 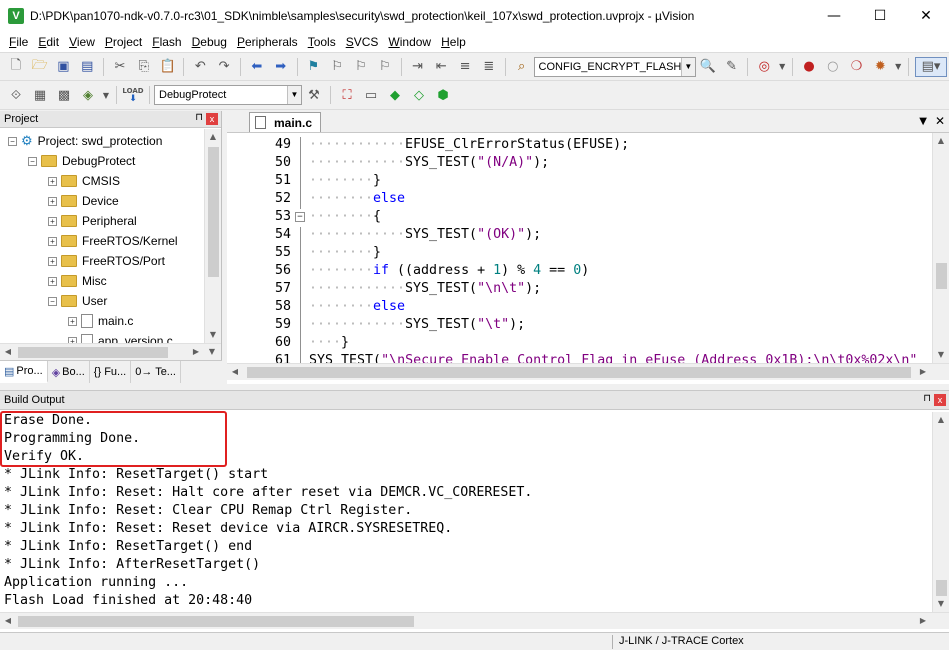 I want to click on find-icon: 🔍, so click(x=708, y=67).